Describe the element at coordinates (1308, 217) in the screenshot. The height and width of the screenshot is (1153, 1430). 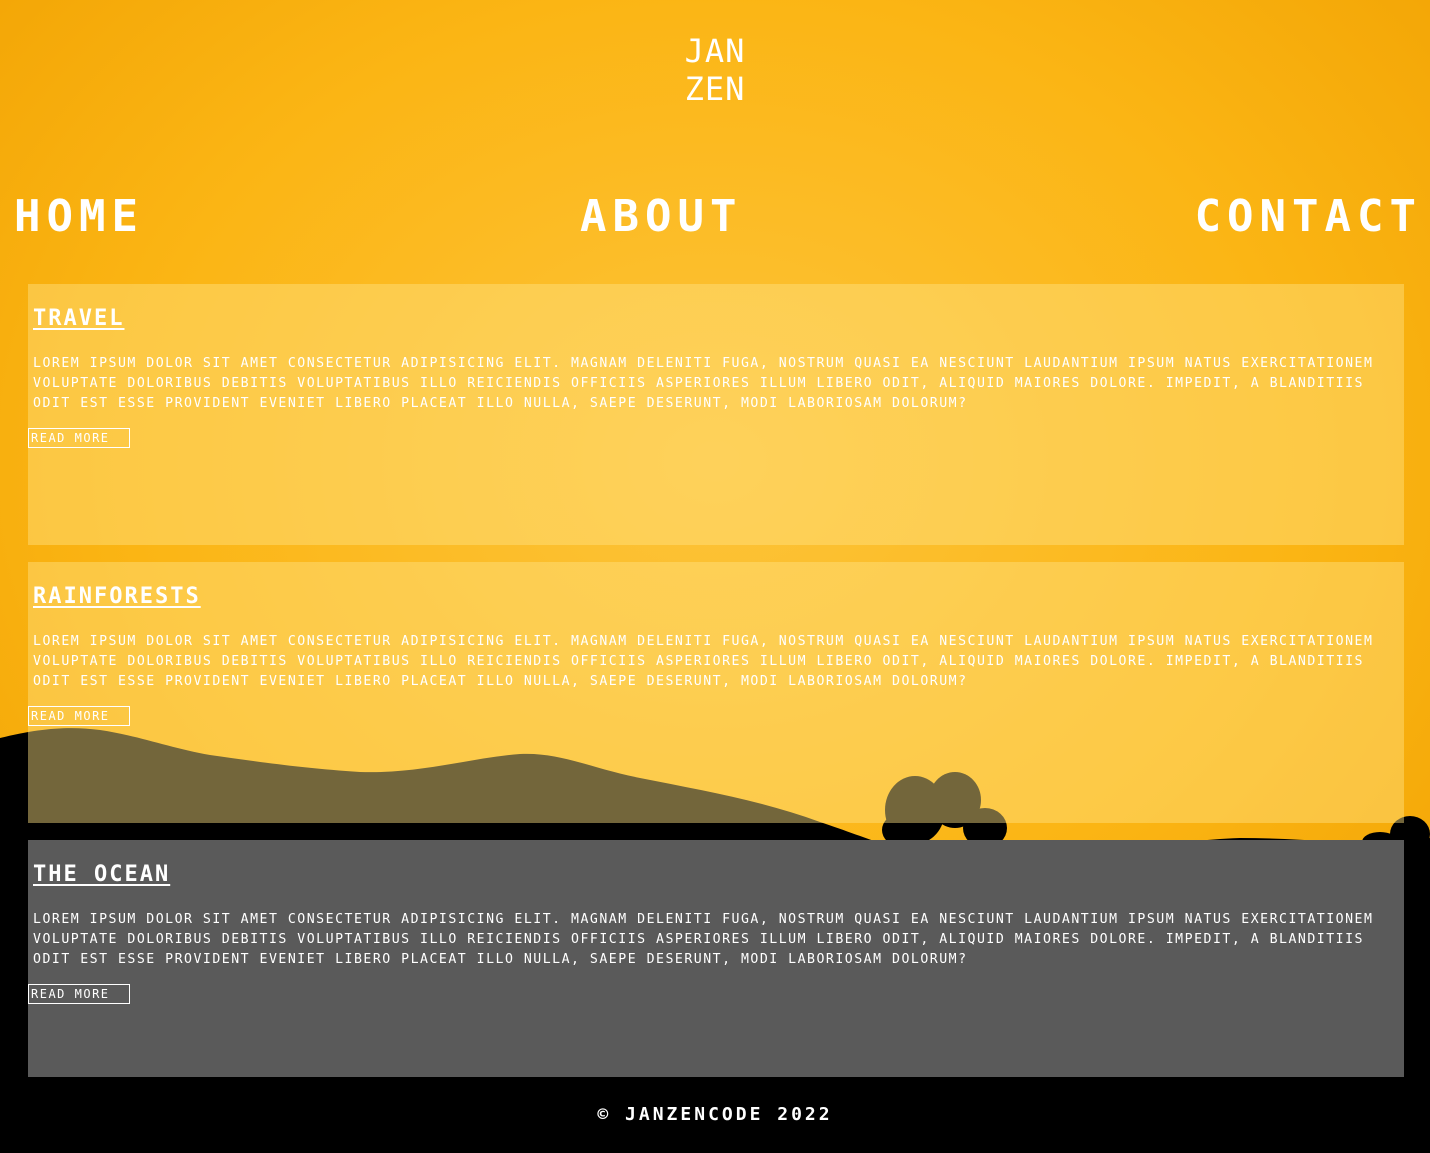
I see `nav-contact-link: CONTACT` at that location.